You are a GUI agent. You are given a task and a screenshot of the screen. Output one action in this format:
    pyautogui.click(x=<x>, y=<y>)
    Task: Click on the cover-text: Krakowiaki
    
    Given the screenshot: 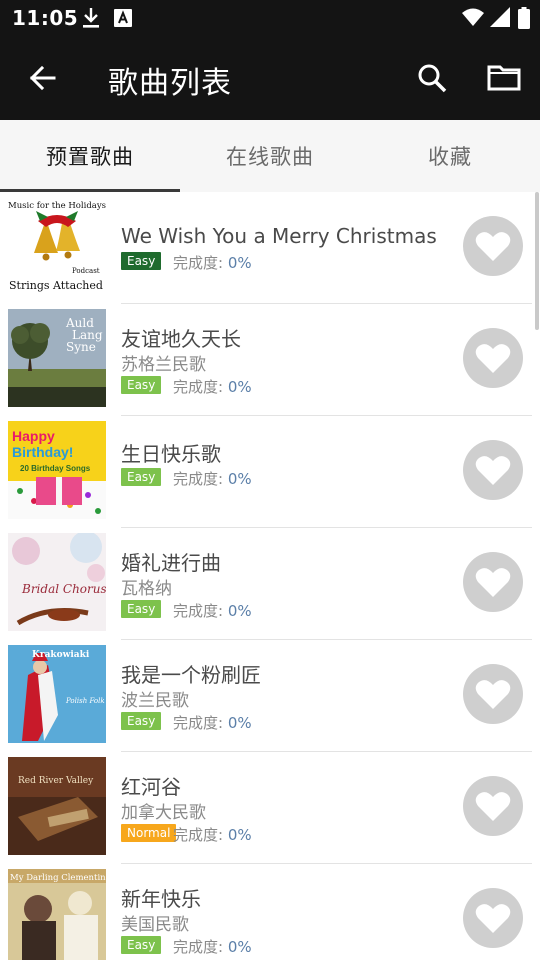 What is the action you would take?
    pyautogui.click(x=61, y=655)
    